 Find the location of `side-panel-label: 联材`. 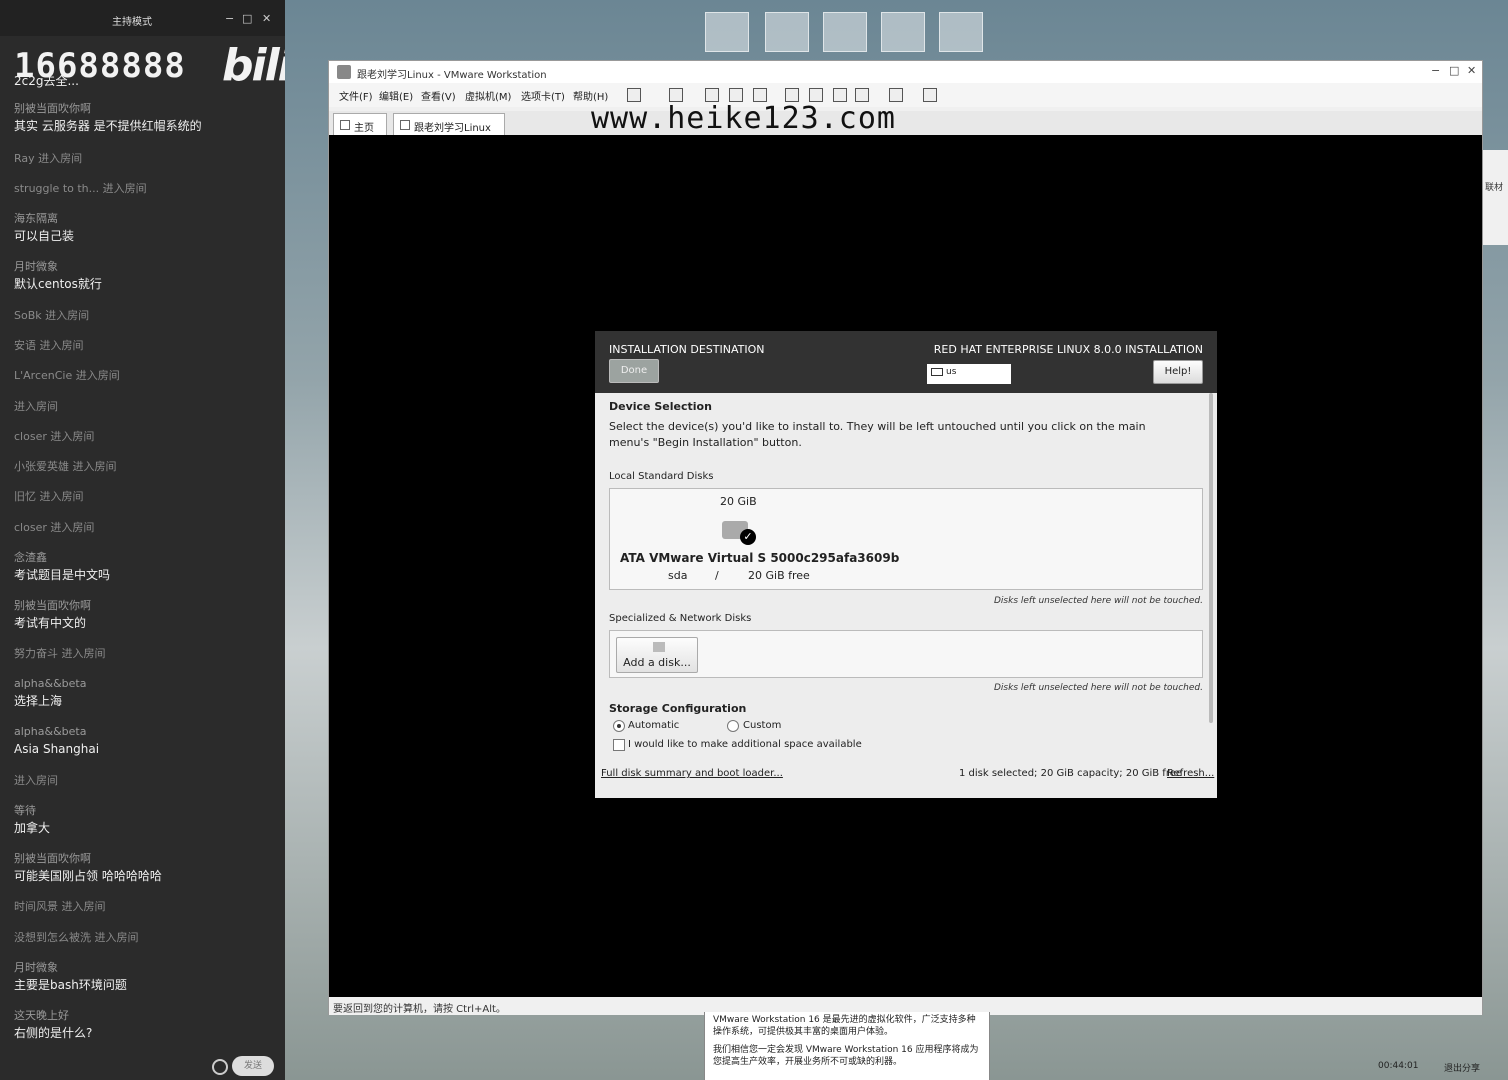

side-panel-label: 联材 is located at coordinates (1494, 188).